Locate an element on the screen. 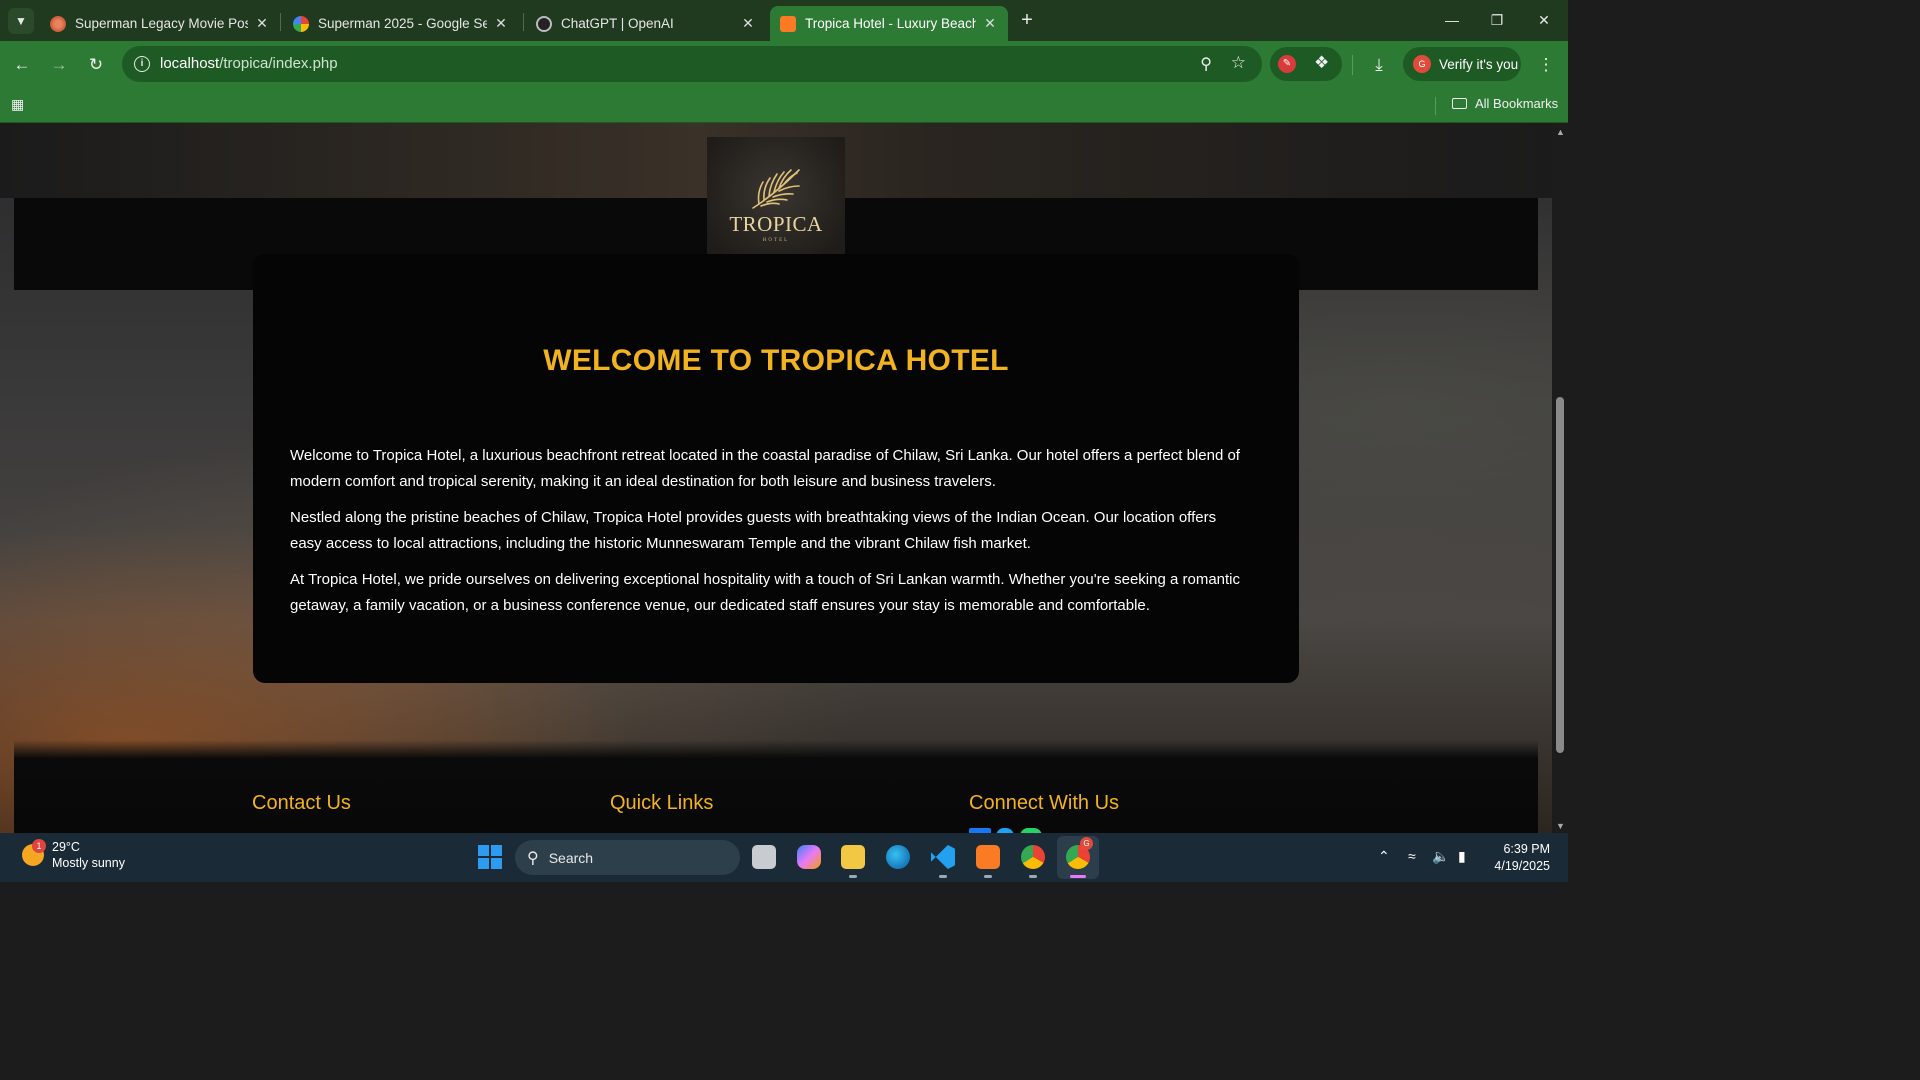 The image size is (1920, 1080). folder-icon is located at coordinates (1459, 103).